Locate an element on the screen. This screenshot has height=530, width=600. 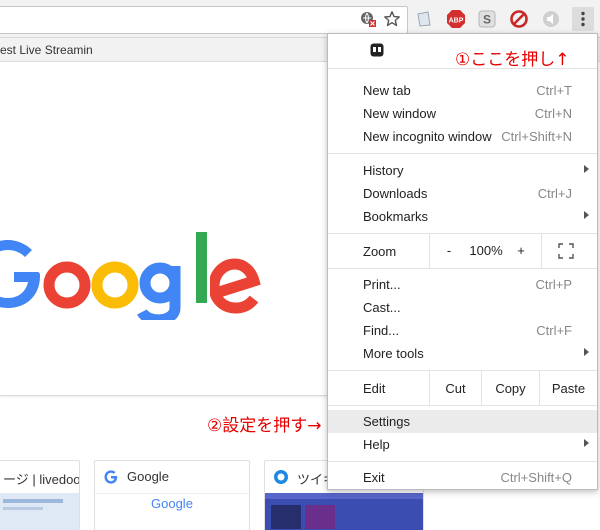
menu-item-new-tab: New tab Ctrl+T is located at coordinates (462, 90).